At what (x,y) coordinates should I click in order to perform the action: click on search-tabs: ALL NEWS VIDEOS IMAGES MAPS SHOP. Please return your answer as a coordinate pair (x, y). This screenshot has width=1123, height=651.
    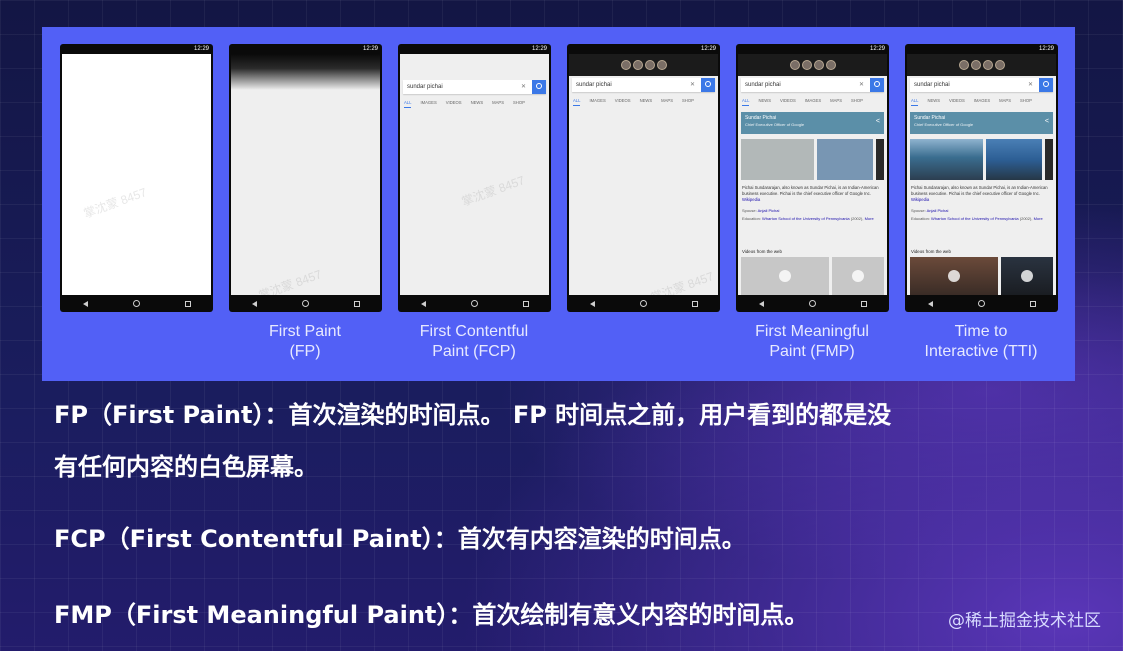
    Looking at the image, I should click on (812, 100).